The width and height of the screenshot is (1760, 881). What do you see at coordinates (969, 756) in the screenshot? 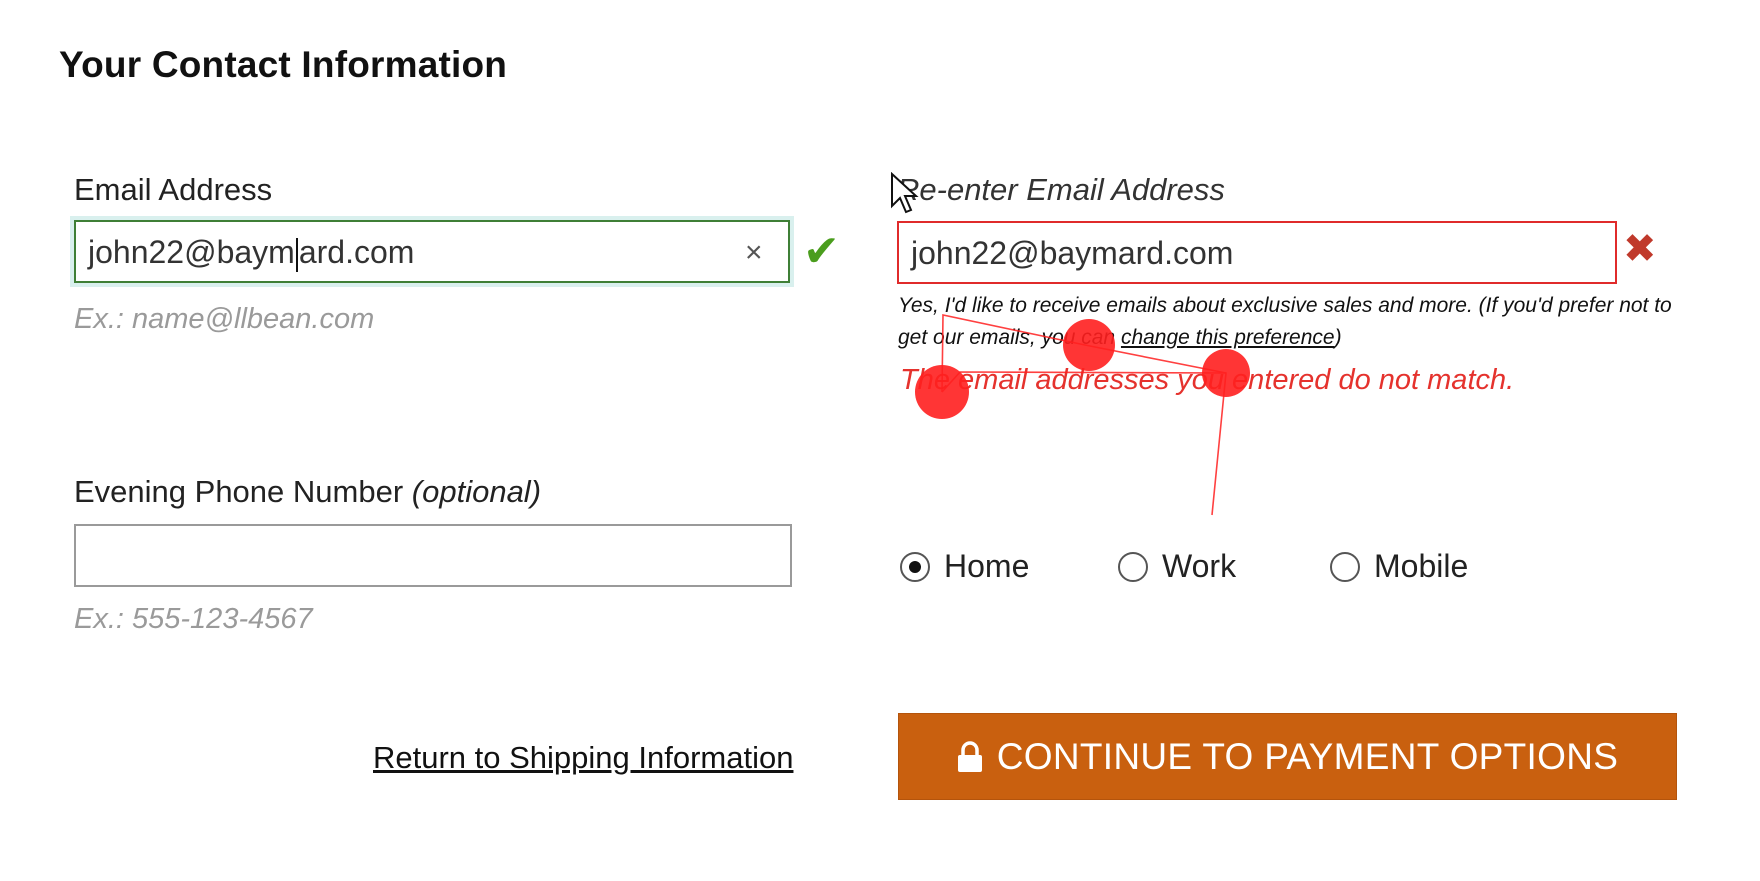
I see `lock-icon` at bounding box center [969, 756].